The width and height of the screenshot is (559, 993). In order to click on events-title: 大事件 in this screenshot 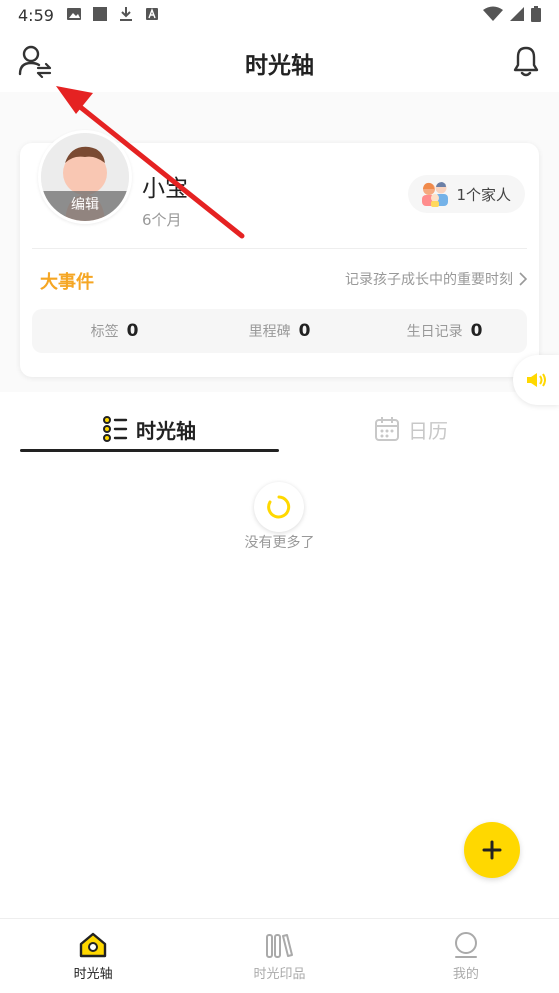, I will do `click(67, 281)`.